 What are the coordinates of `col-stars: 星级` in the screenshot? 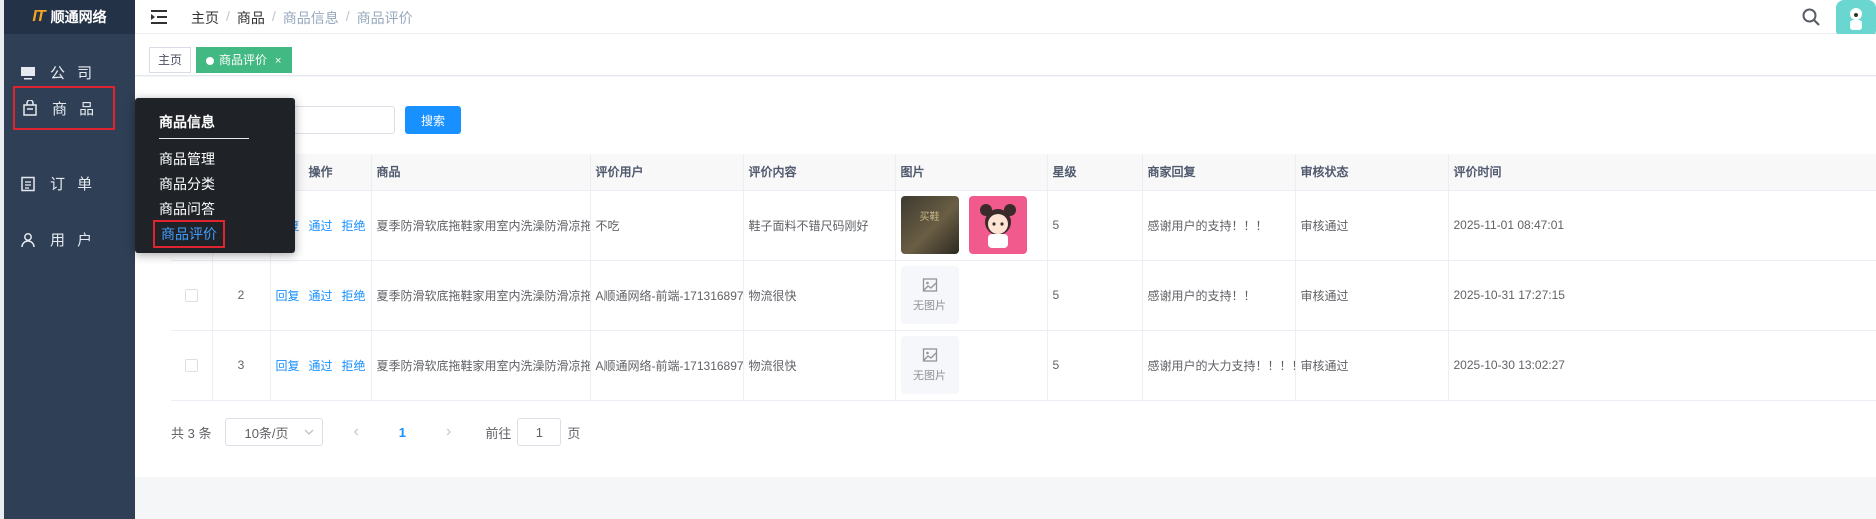 It's located at (1095, 172).